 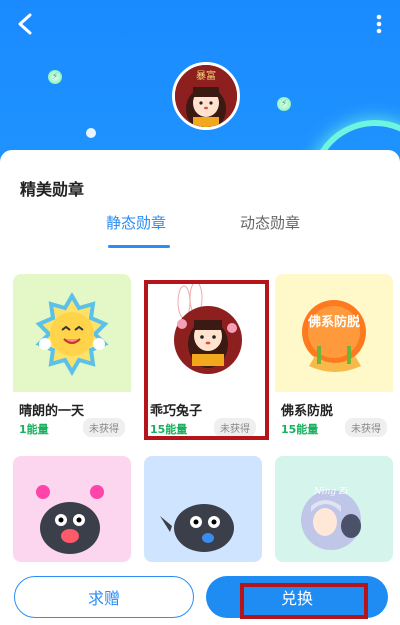 What do you see at coordinates (52, 411) in the screenshot?
I see `medal-name: 晴朗的一天` at bounding box center [52, 411].